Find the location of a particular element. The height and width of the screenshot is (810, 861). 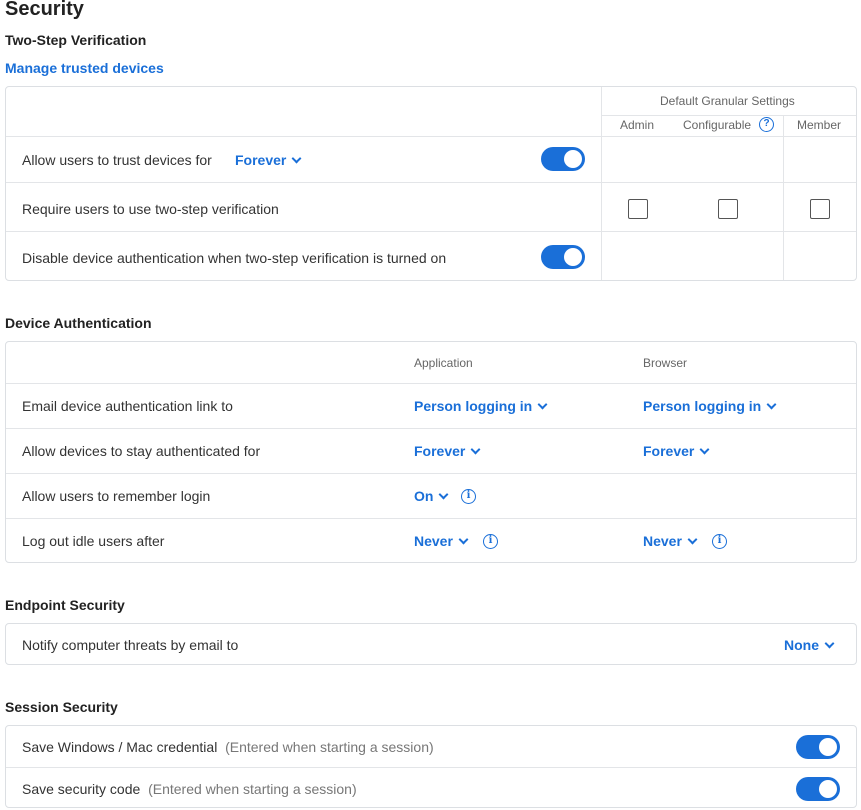

row-idle-logout: Log out idle users after Never i Never i is located at coordinates (431, 540).